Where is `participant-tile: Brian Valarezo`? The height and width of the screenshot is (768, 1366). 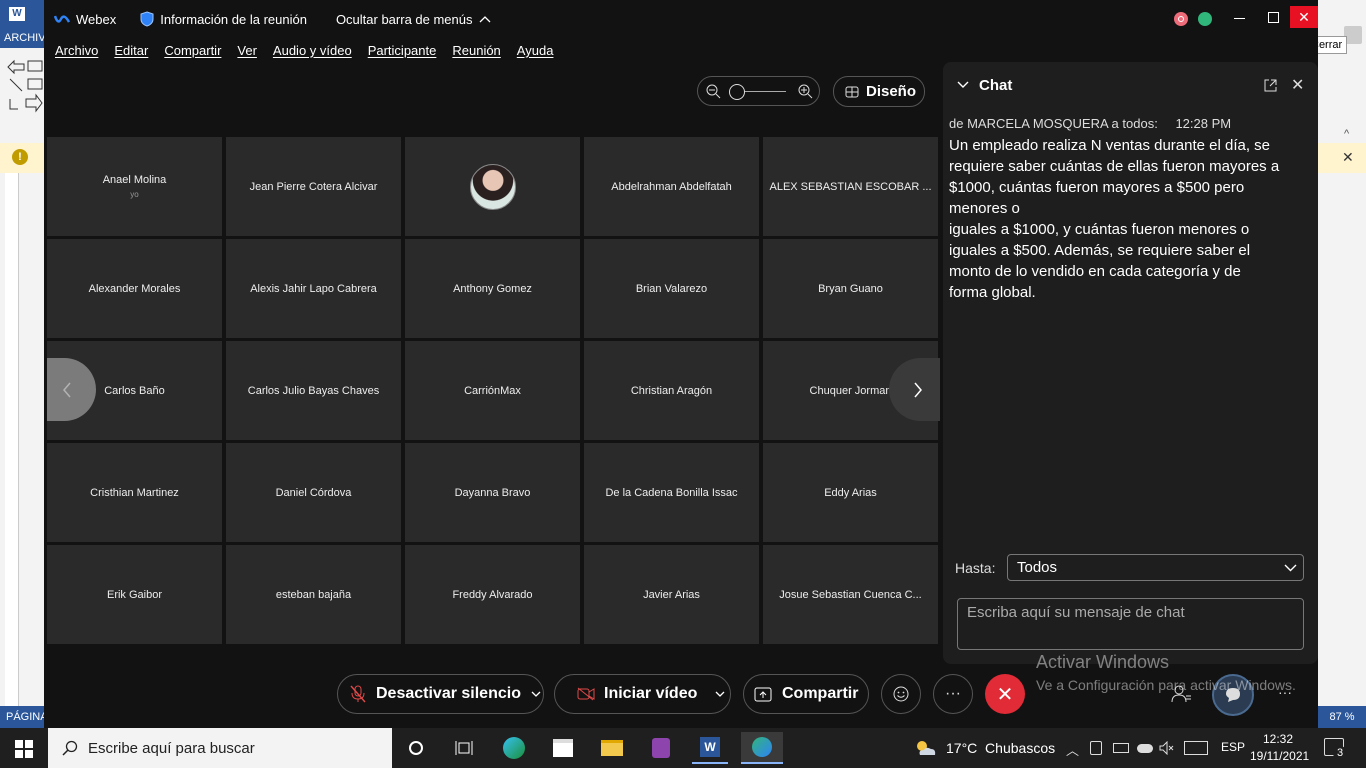 participant-tile: Brian Valarezo is located at coordinates (671, 288).